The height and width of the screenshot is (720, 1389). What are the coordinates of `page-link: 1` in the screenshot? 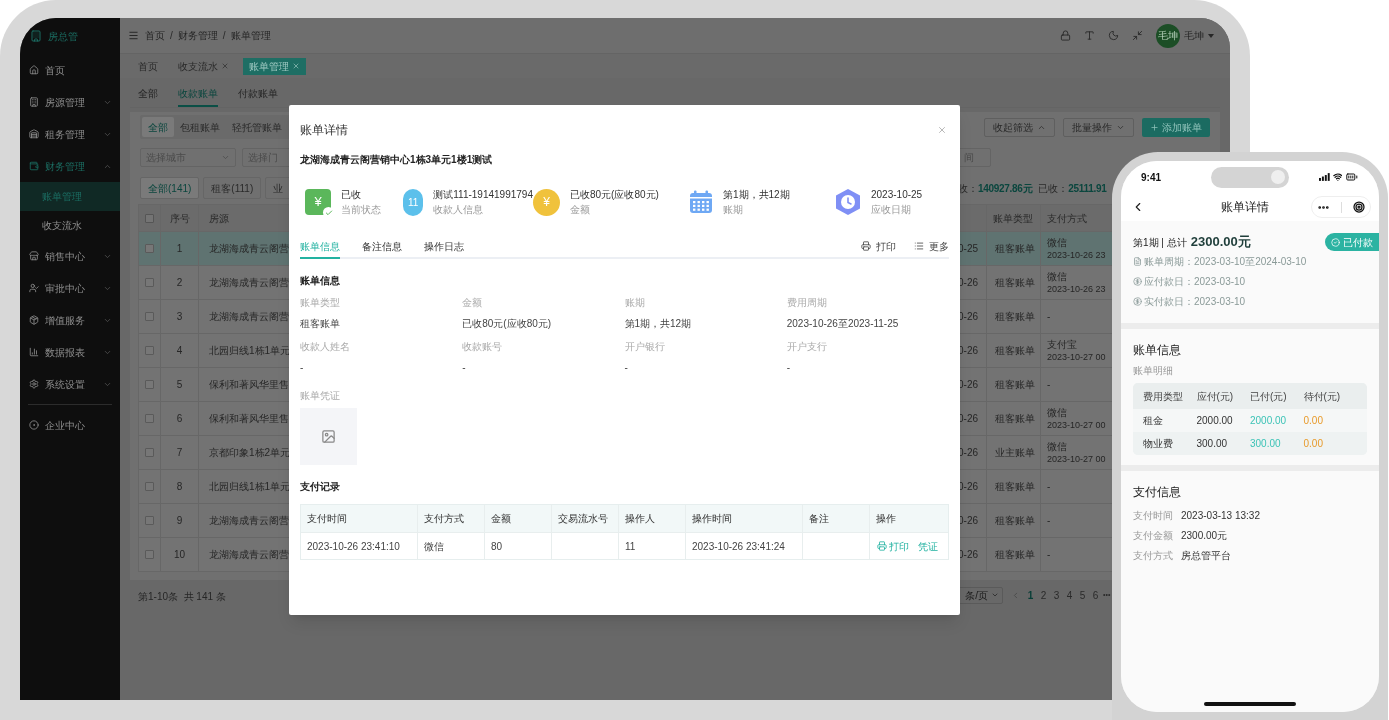 It's located at (1030, 595).